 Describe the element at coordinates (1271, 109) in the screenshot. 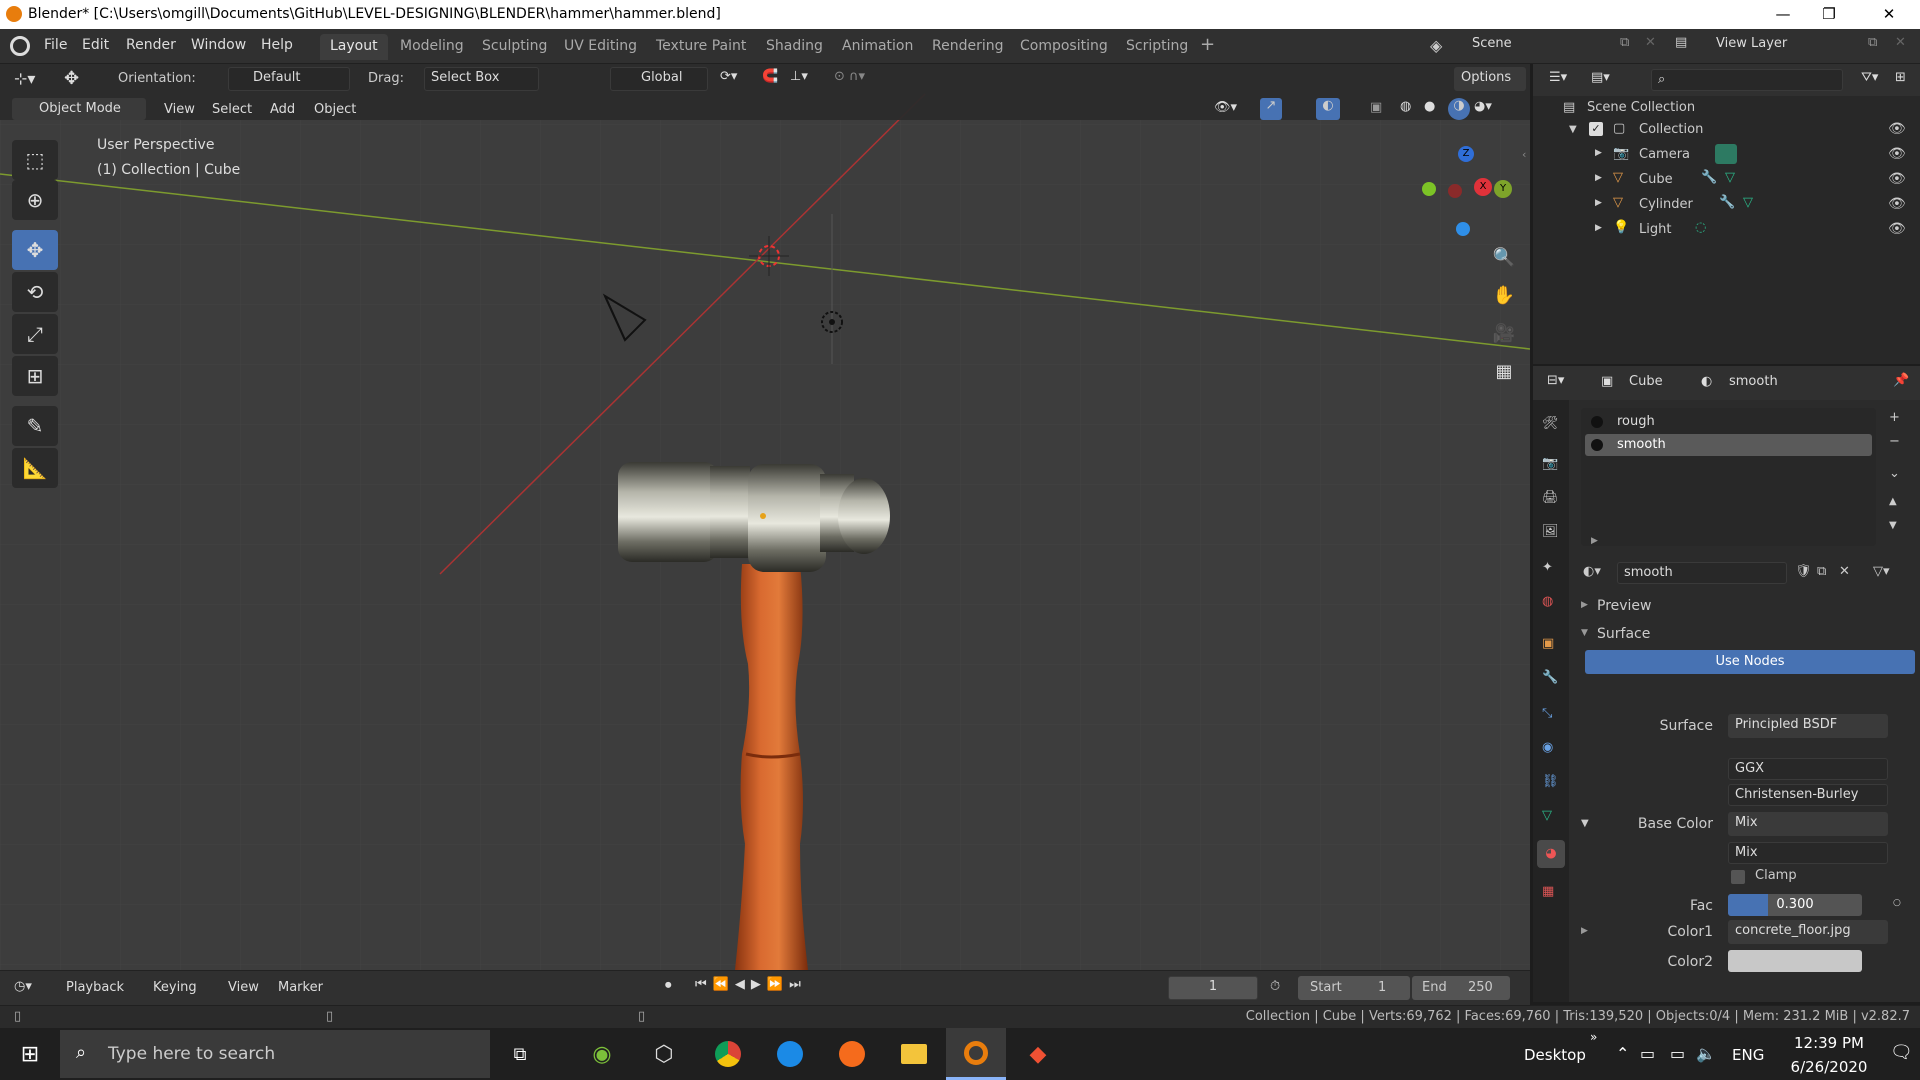

I see `gizmo-toggle-icon: ↗` at that location.